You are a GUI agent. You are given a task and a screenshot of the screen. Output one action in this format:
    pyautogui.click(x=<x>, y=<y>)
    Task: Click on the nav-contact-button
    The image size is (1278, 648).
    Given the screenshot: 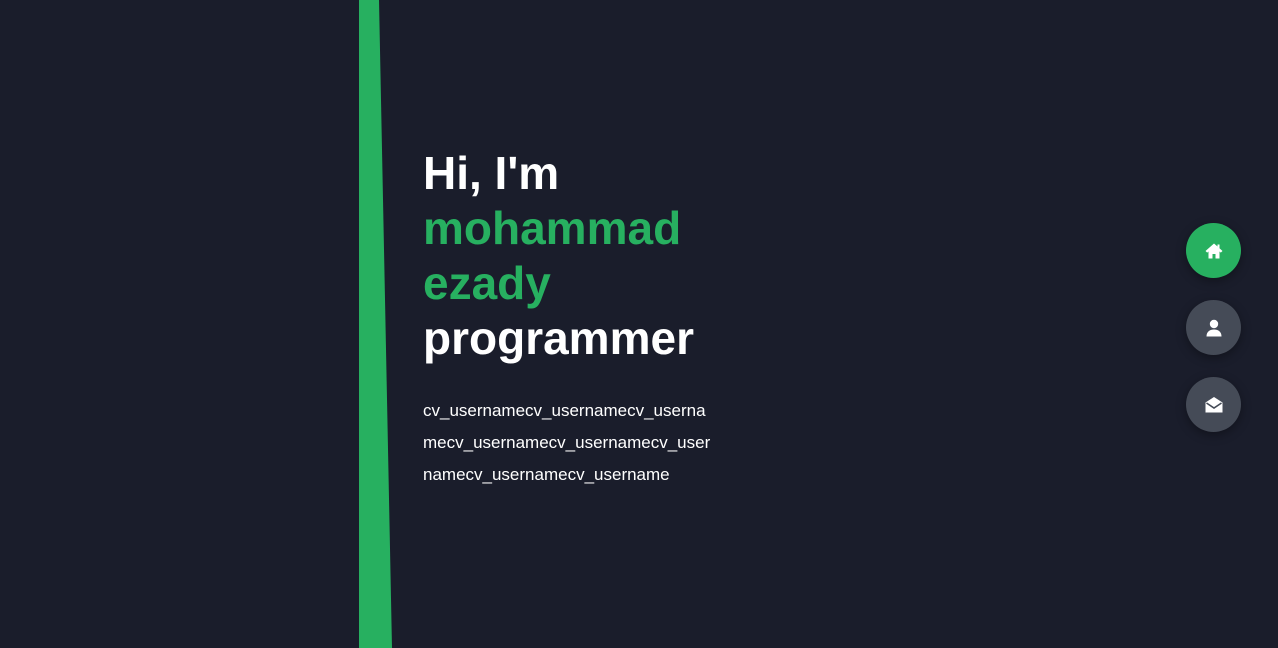 What is the action you would take?
    pyautogui.click(x=1213, y=404)
    